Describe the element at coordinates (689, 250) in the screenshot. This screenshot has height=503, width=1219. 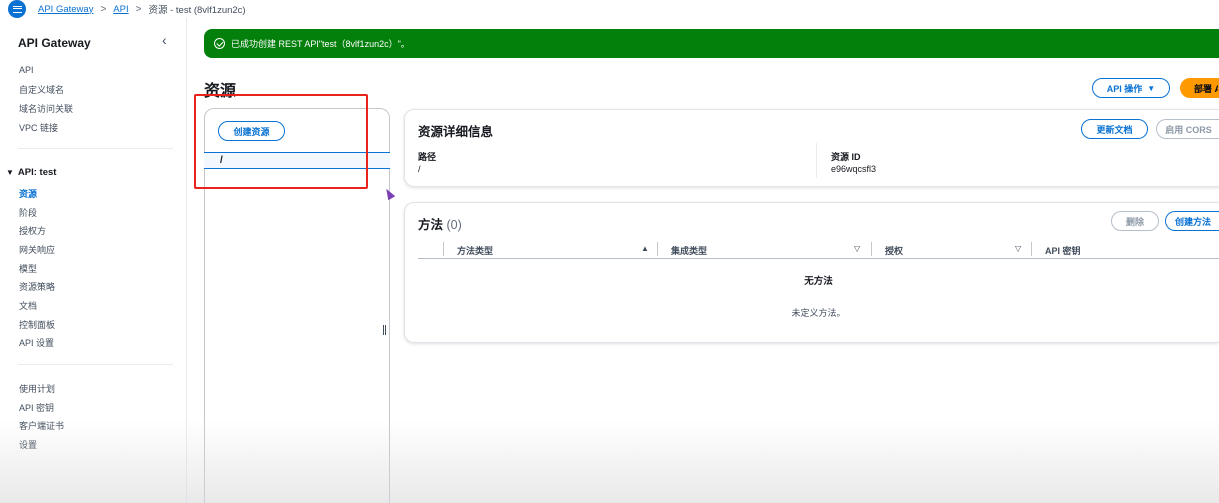
I see `column-header-integration-type: 集成类型` at that location.